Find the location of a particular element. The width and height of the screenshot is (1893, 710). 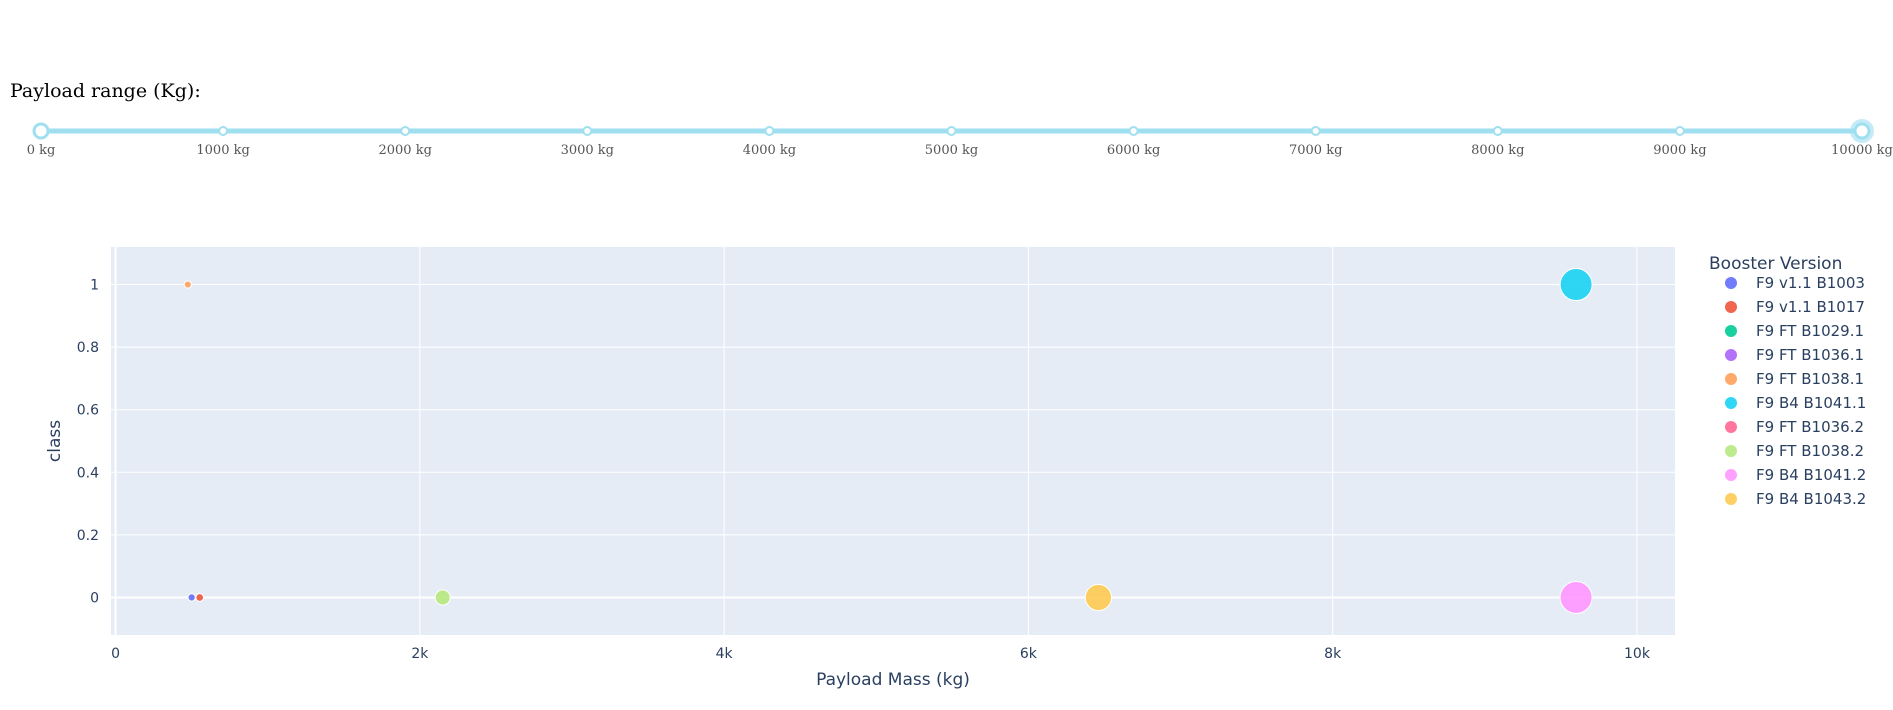

slider-mark-label: 1000 kg is located at coordinates (222, 150).